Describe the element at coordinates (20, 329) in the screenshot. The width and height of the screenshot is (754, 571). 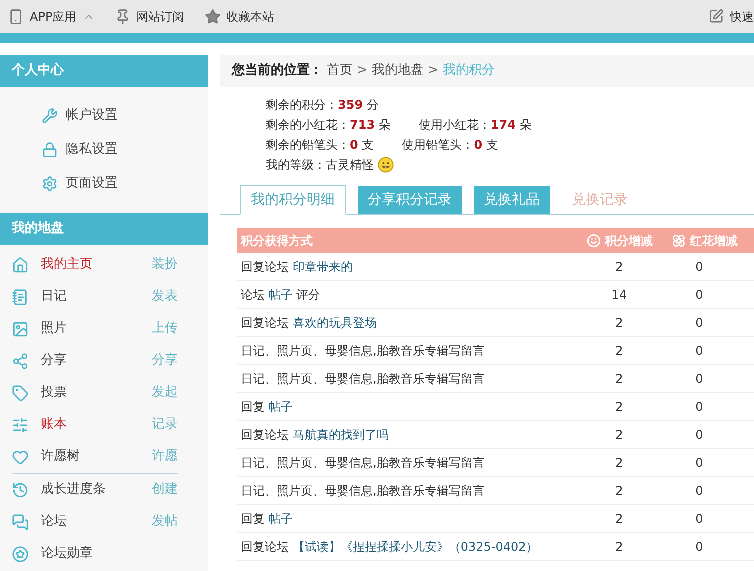
I see `image-icon` at that location.